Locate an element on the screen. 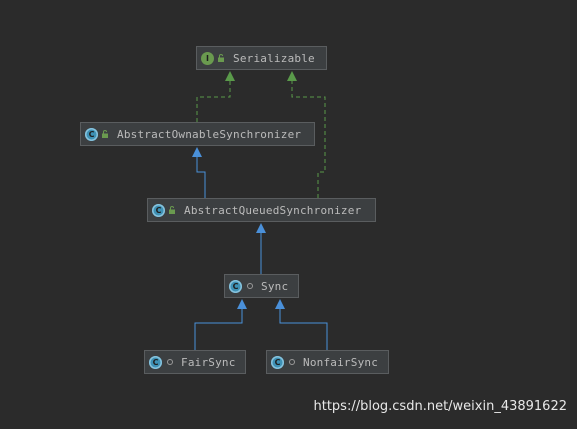 This screenshot has width=577, height=429. node-abstract-ownable-synchronizer: C AbstractOwnableSynchronizer is located at coordinates (197, 134).